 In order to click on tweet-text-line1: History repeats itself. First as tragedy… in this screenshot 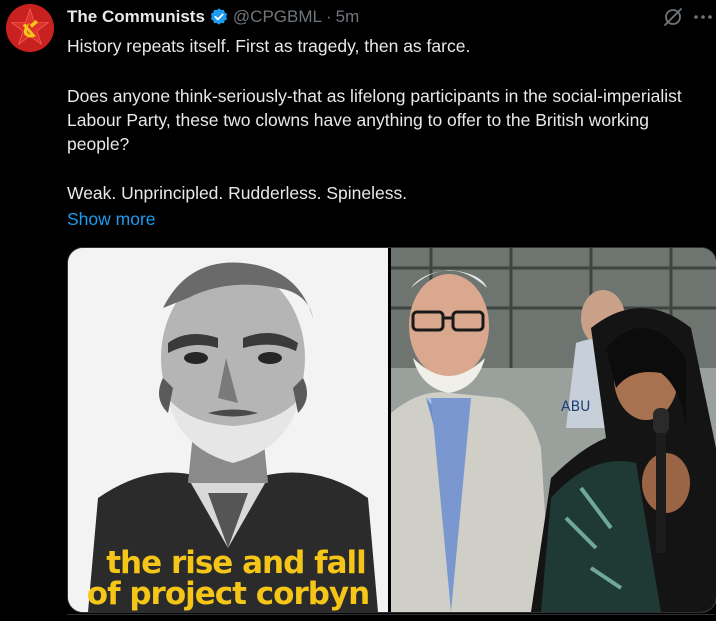, I will do `click(269, 46)`.